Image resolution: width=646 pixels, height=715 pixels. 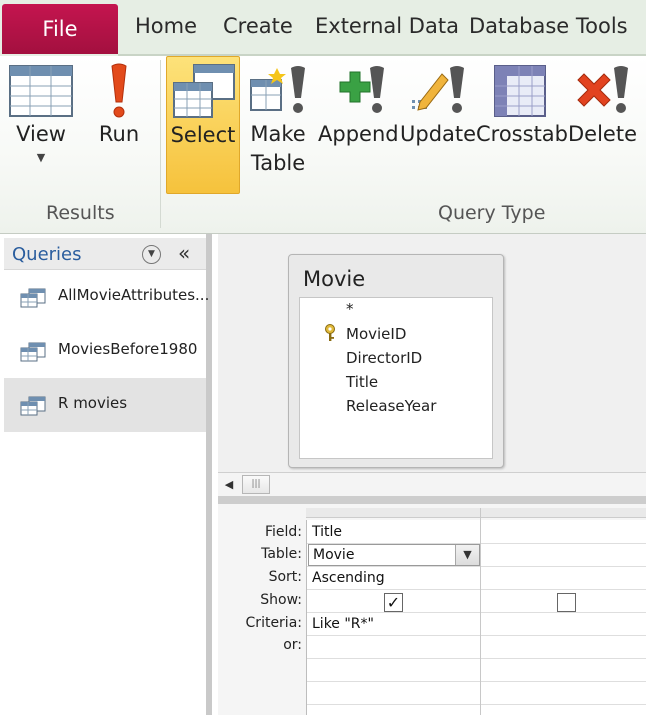 I want to click on tab-create: Create, so click(x=258, y=26).